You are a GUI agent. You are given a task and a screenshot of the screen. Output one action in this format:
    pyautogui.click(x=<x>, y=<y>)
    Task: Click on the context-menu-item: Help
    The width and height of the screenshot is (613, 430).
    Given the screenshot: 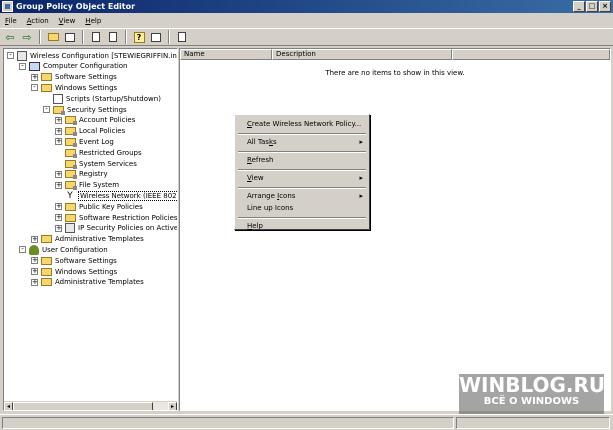 What is the action you would take?
    pyautogui.click(x=305, y=226)
    